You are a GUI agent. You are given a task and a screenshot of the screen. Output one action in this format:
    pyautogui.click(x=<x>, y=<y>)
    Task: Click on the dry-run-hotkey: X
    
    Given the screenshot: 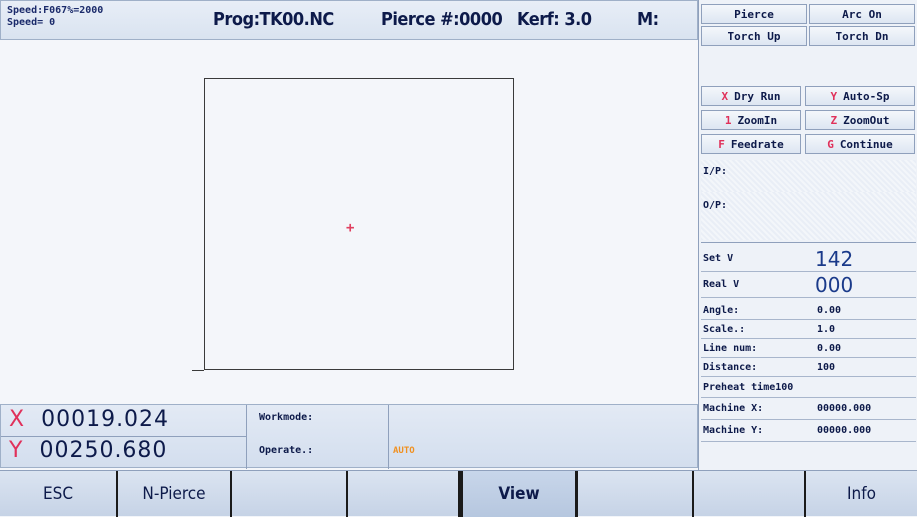 What is the action you would take?
    pyautogui.click(x=725, y=96)
    